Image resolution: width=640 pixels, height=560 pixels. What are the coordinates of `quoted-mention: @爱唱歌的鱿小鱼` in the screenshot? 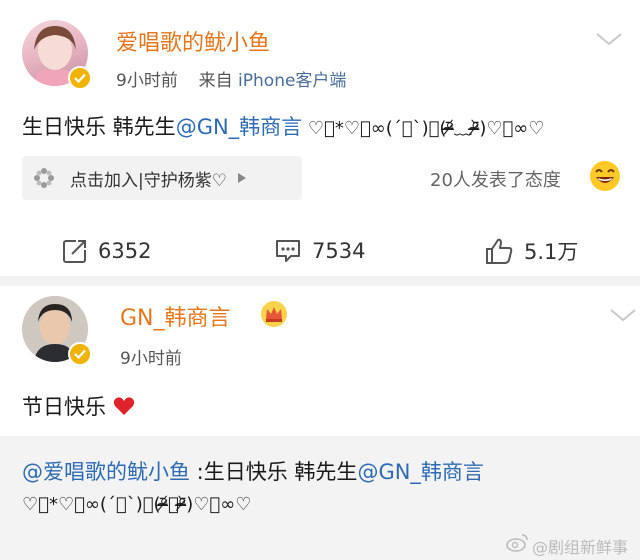 It's located at (106, 472).